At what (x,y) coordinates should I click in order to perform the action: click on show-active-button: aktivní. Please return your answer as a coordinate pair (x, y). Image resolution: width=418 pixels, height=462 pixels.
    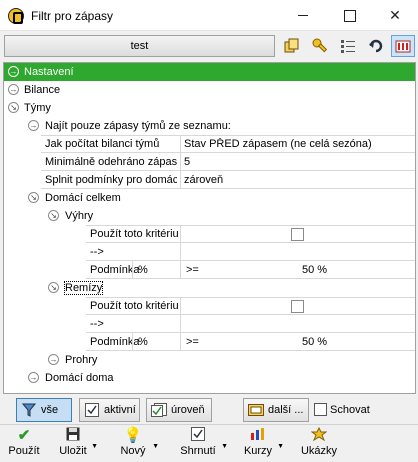
    Looking at the image, I should click on (109, 410).